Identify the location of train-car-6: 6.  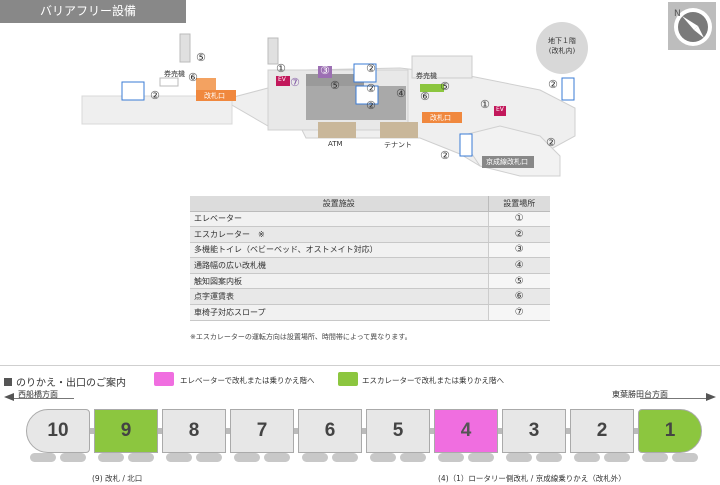
(330, 431).